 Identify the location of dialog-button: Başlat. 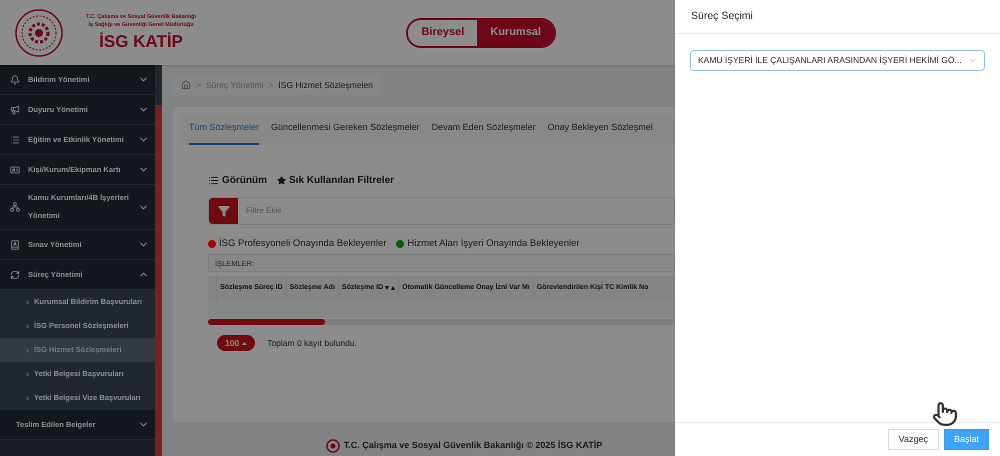
(966, 439).